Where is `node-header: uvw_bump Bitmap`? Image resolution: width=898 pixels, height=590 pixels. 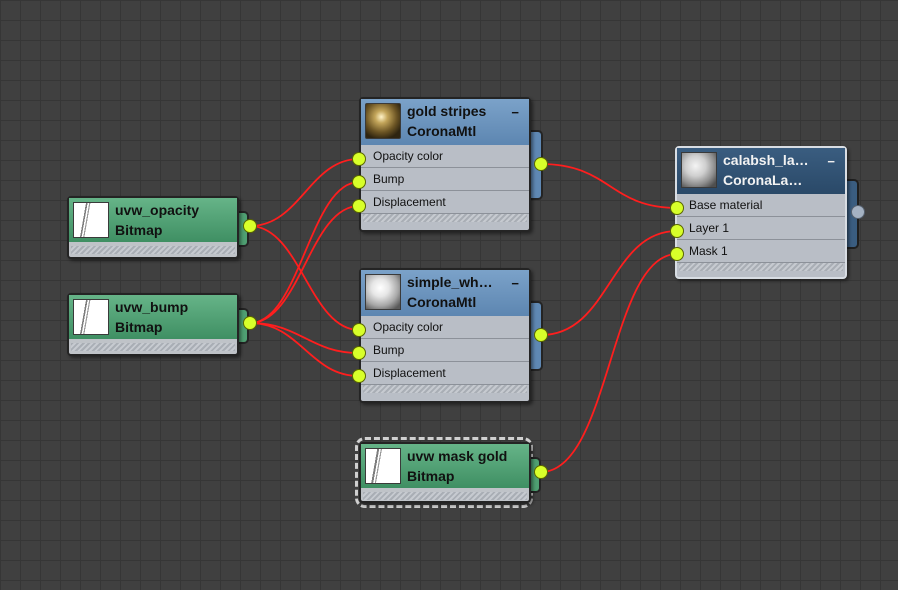 node-header: uvw_bump Bitmap is located at coordinates (153, 317).